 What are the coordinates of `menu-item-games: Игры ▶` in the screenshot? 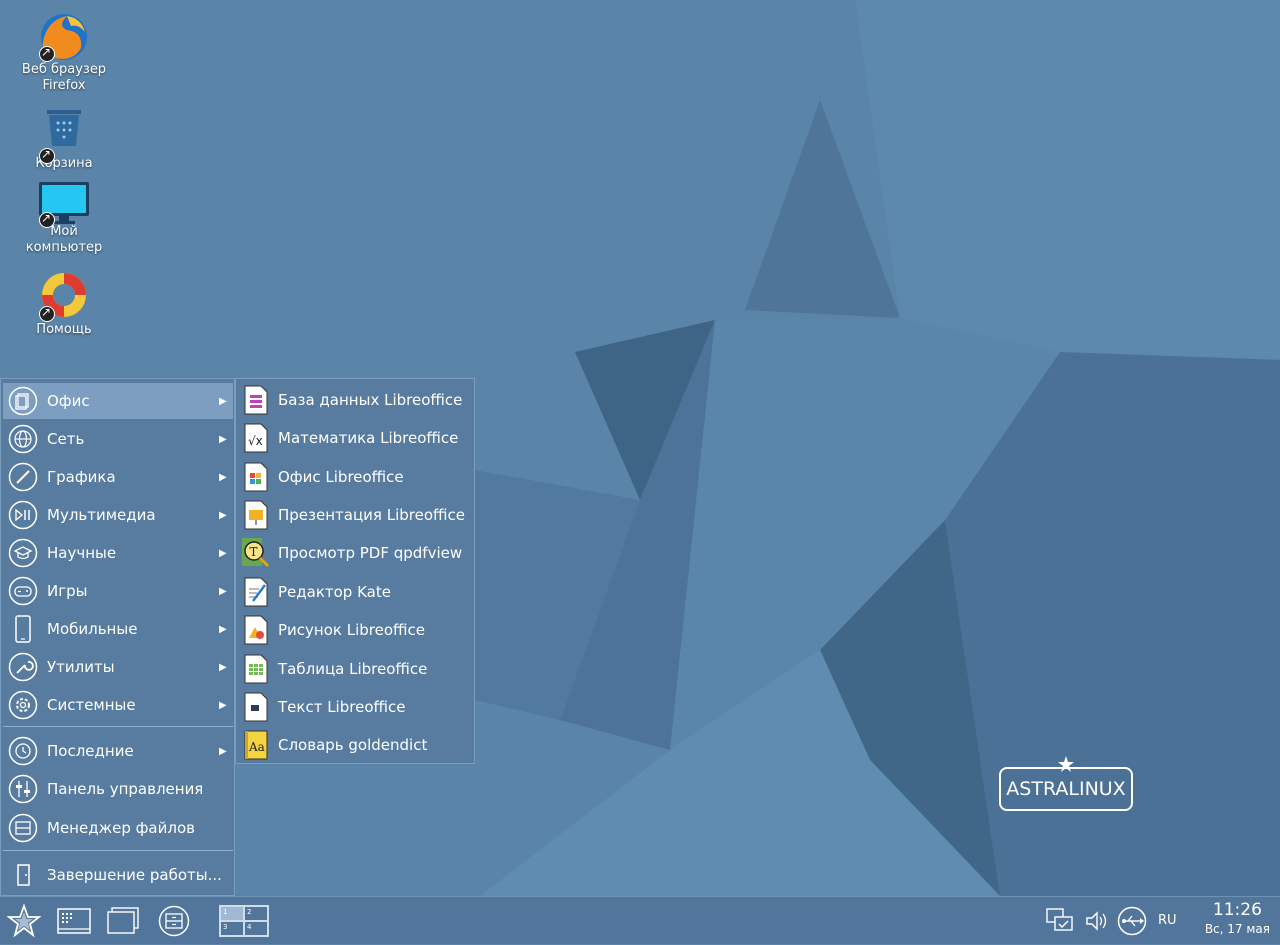 It's located at (118, 591).